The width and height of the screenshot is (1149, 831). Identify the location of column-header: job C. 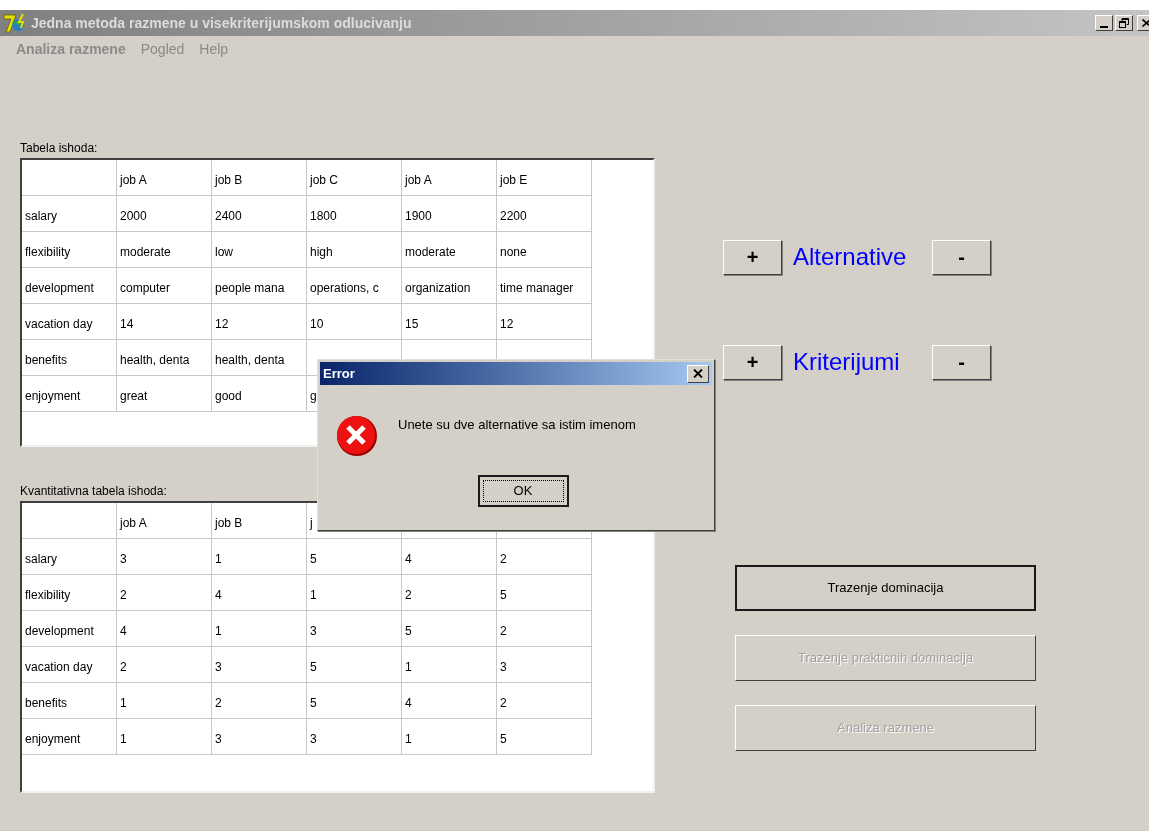
(354, 178).